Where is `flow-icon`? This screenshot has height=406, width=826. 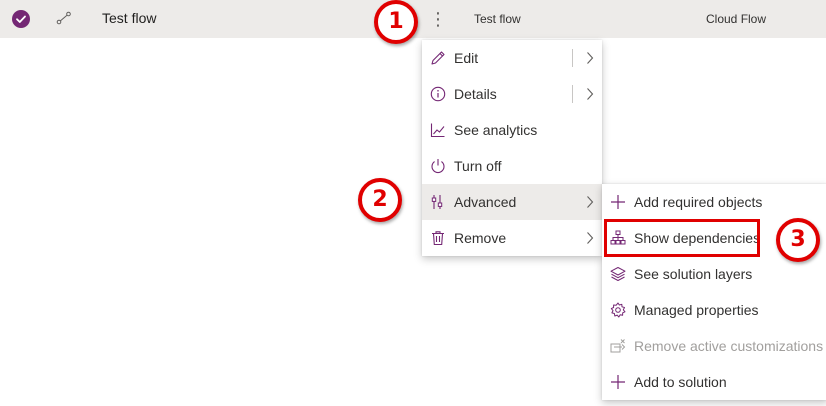 flow-icon is located at coordinates (64, 20).